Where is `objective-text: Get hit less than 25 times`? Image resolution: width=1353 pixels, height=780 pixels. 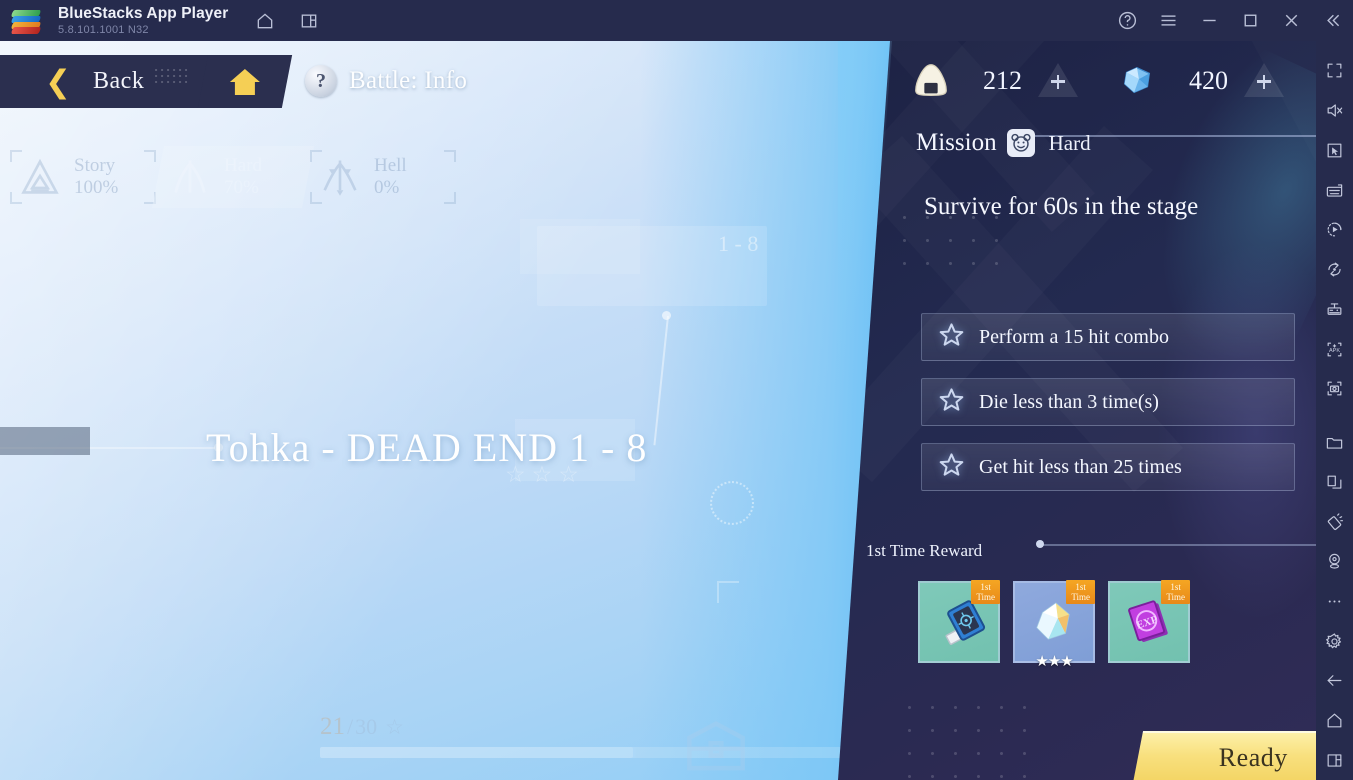 objective-text: Get hit less than 25 times is located at coordinates (1080, 466).